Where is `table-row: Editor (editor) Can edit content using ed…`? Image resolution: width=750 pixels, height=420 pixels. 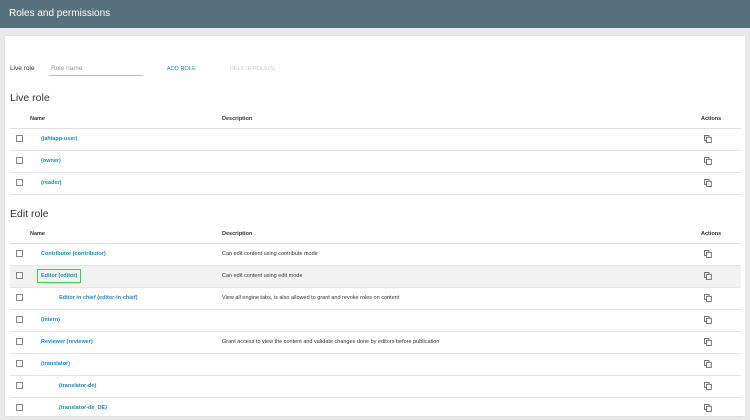 table-row: Editor (editor) Can edit content using ed… is located at coordinates (375, 277).